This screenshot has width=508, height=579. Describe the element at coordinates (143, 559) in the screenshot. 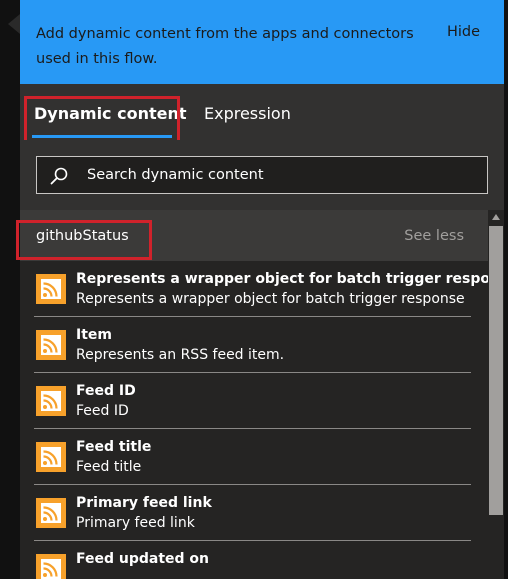

I see `item-title: Feed updated on` at that location.